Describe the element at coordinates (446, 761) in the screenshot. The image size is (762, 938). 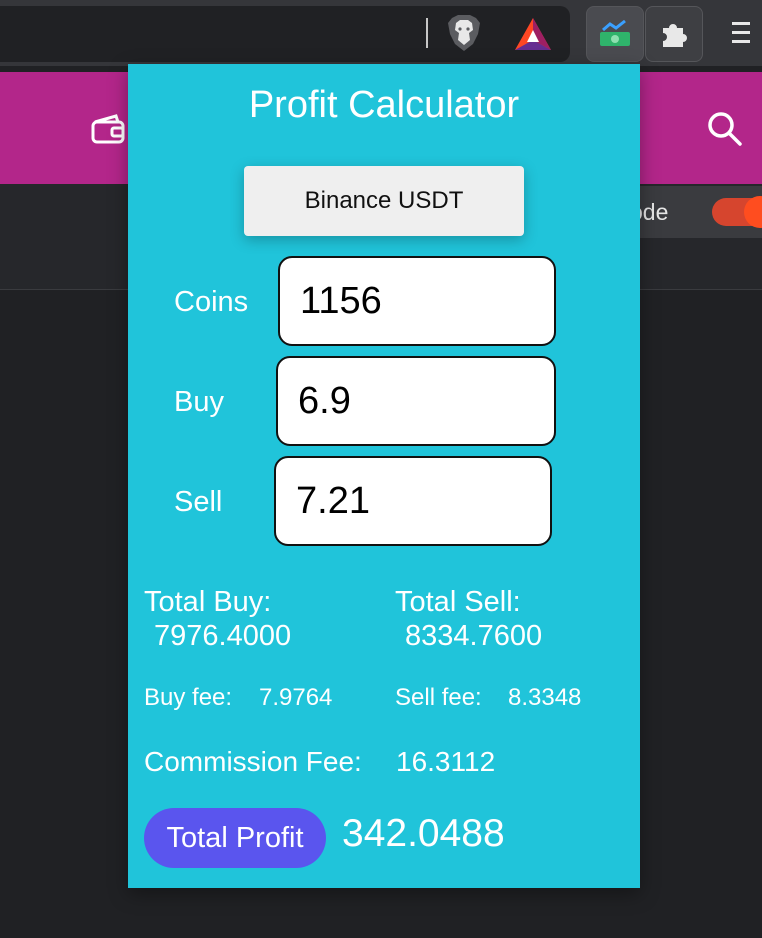
I see `commission-fee-value: 16.3112` at that location.